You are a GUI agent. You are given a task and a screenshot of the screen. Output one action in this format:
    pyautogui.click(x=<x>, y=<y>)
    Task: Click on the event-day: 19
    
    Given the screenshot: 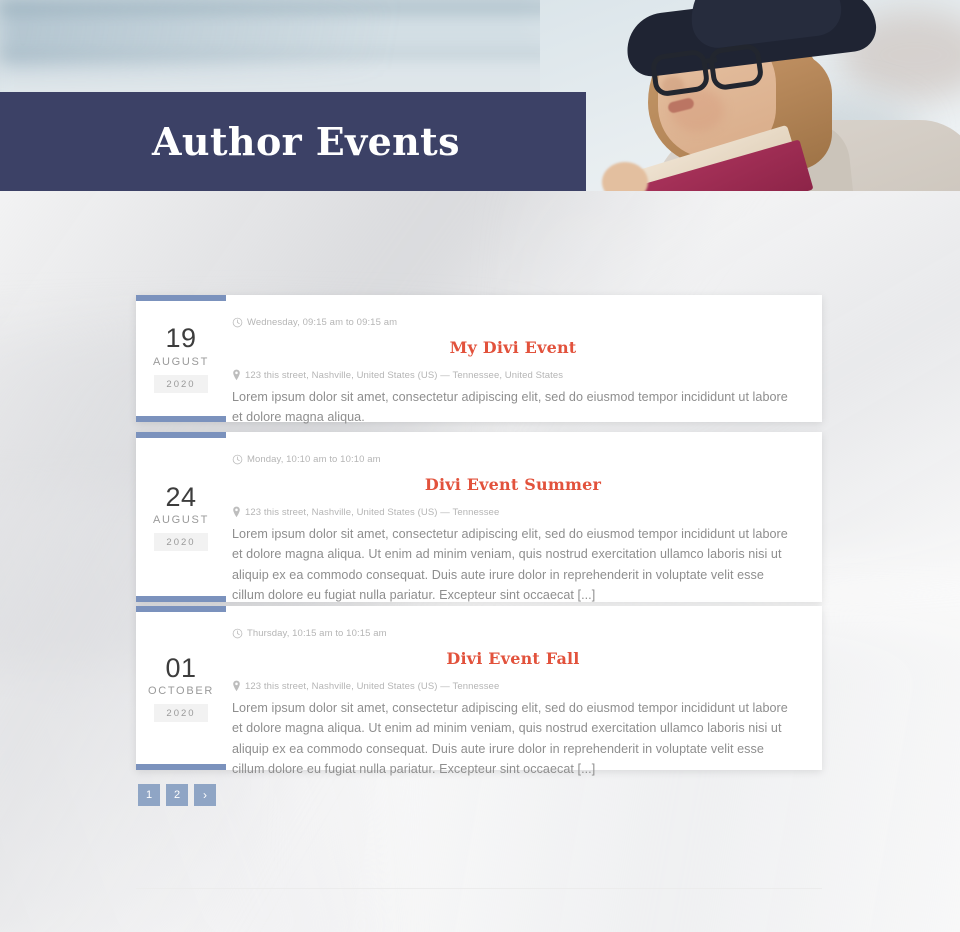 What is the action you would take?
    pyautogui.click(x=181, y=338)
    